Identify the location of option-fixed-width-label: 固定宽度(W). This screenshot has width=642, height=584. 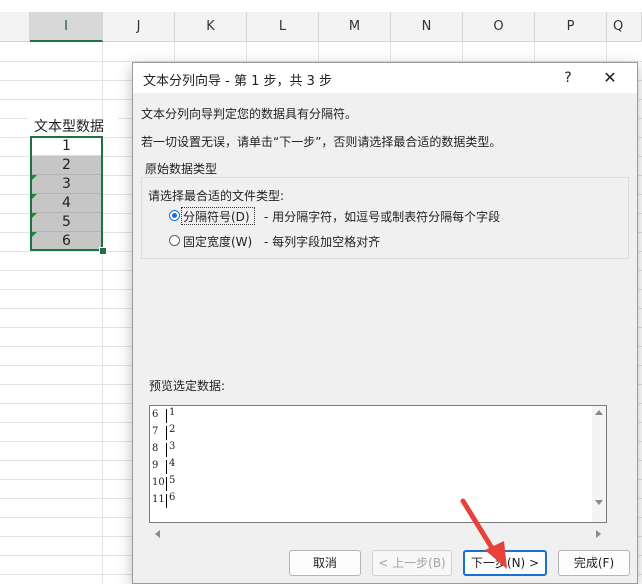
(217, 241).